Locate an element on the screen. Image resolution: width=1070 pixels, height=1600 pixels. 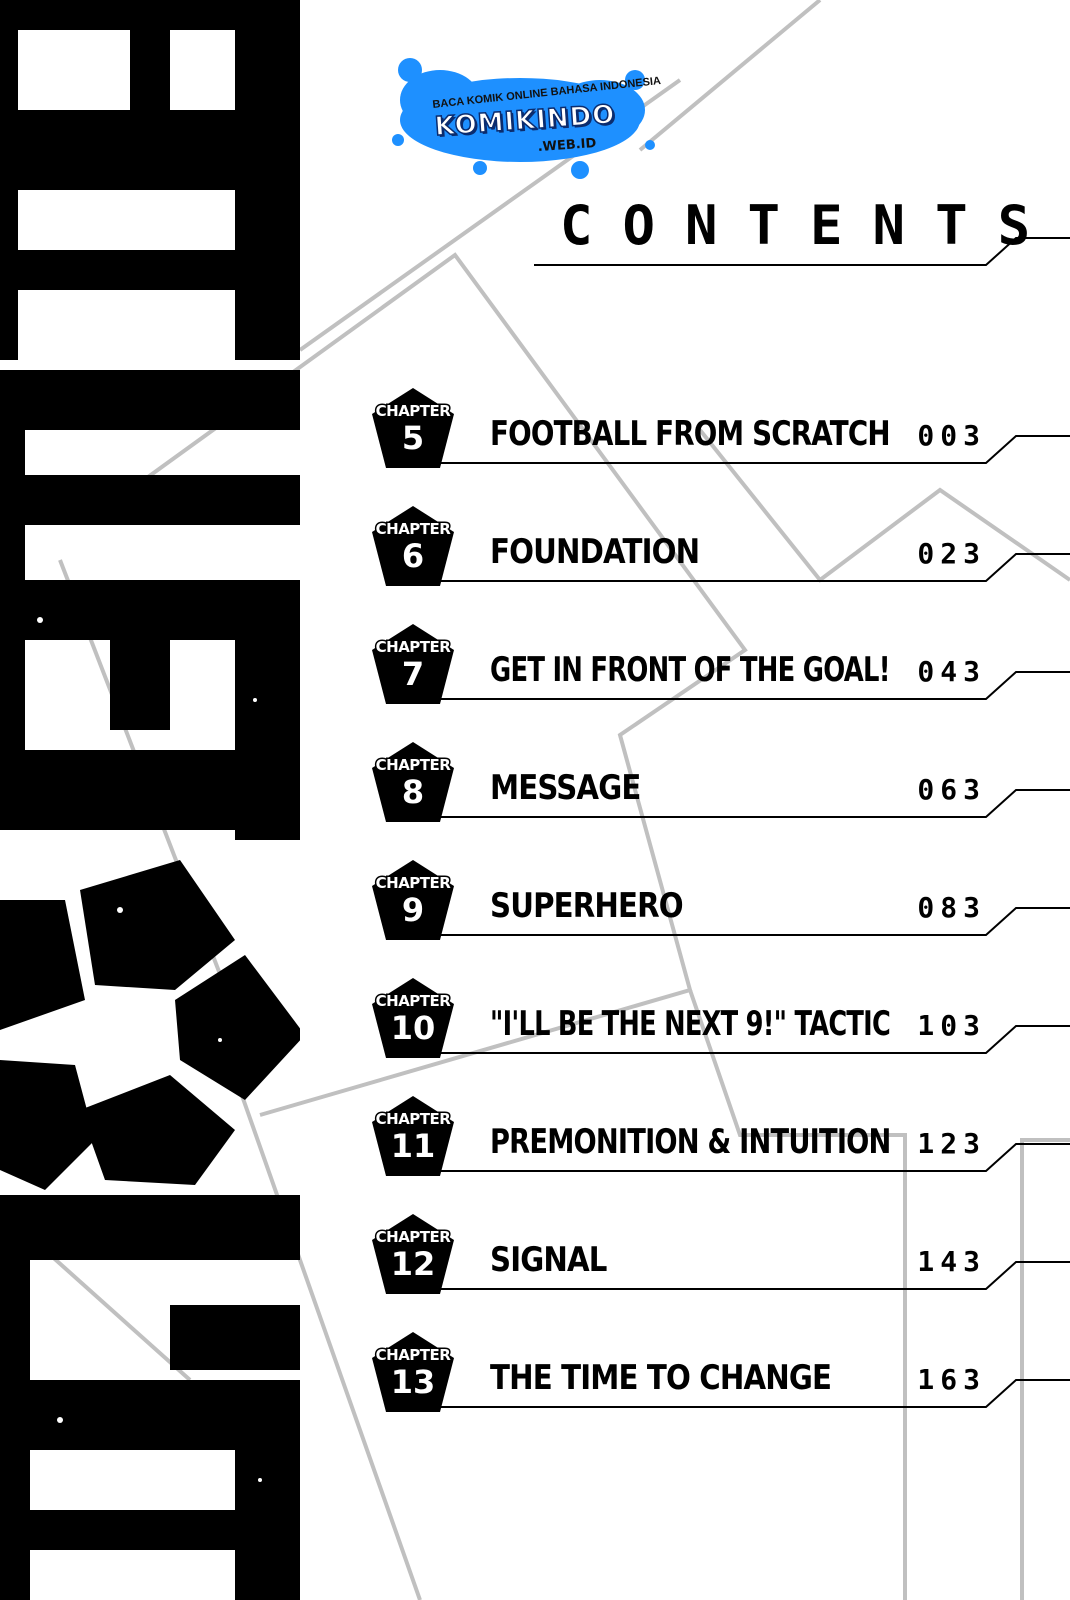
chapter-row: CHAPTER 7 GET IN FRONT OF THE GOAL! 043 is located at coordinates (720, 669).